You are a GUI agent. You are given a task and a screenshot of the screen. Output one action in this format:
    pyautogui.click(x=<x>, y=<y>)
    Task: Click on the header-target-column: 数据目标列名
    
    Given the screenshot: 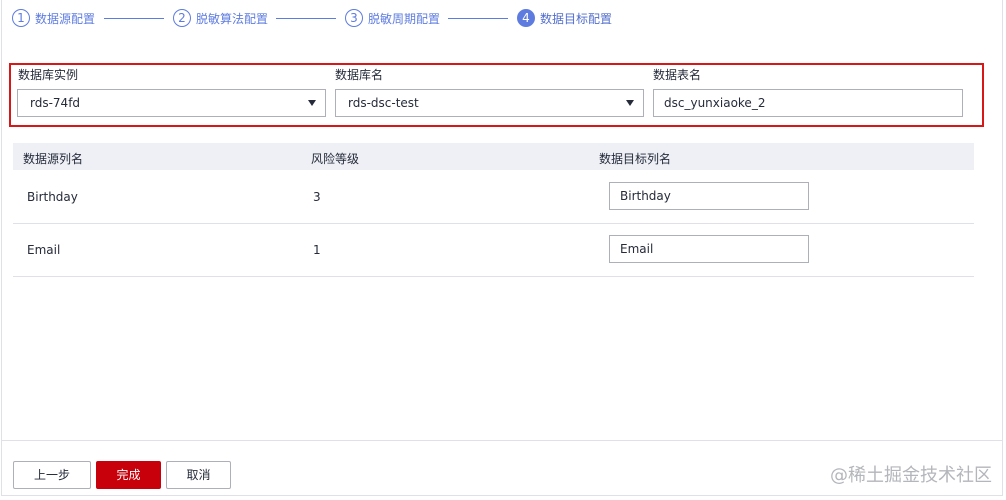 What is the action you would take?
    pyautogui.click(x=635, y=159)
    